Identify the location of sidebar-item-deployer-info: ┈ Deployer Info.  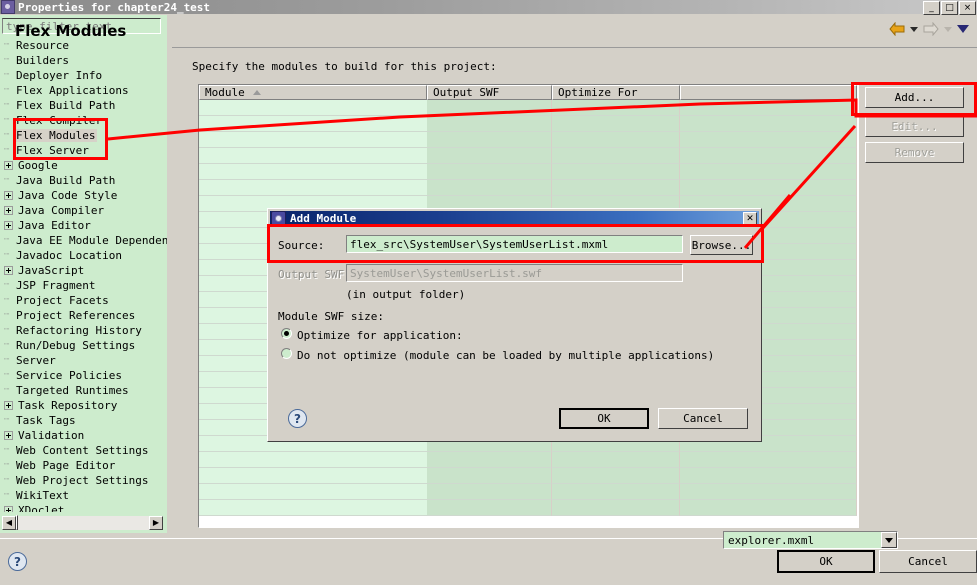
(83, 75).